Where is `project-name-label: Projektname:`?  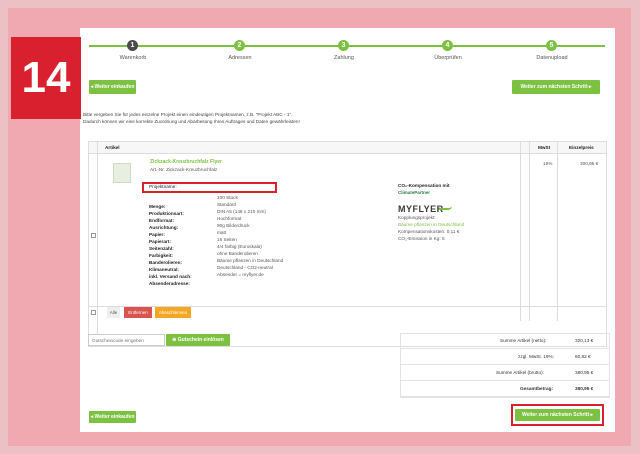
project-name-label: Projektname: is located at coordinates (163, 186).